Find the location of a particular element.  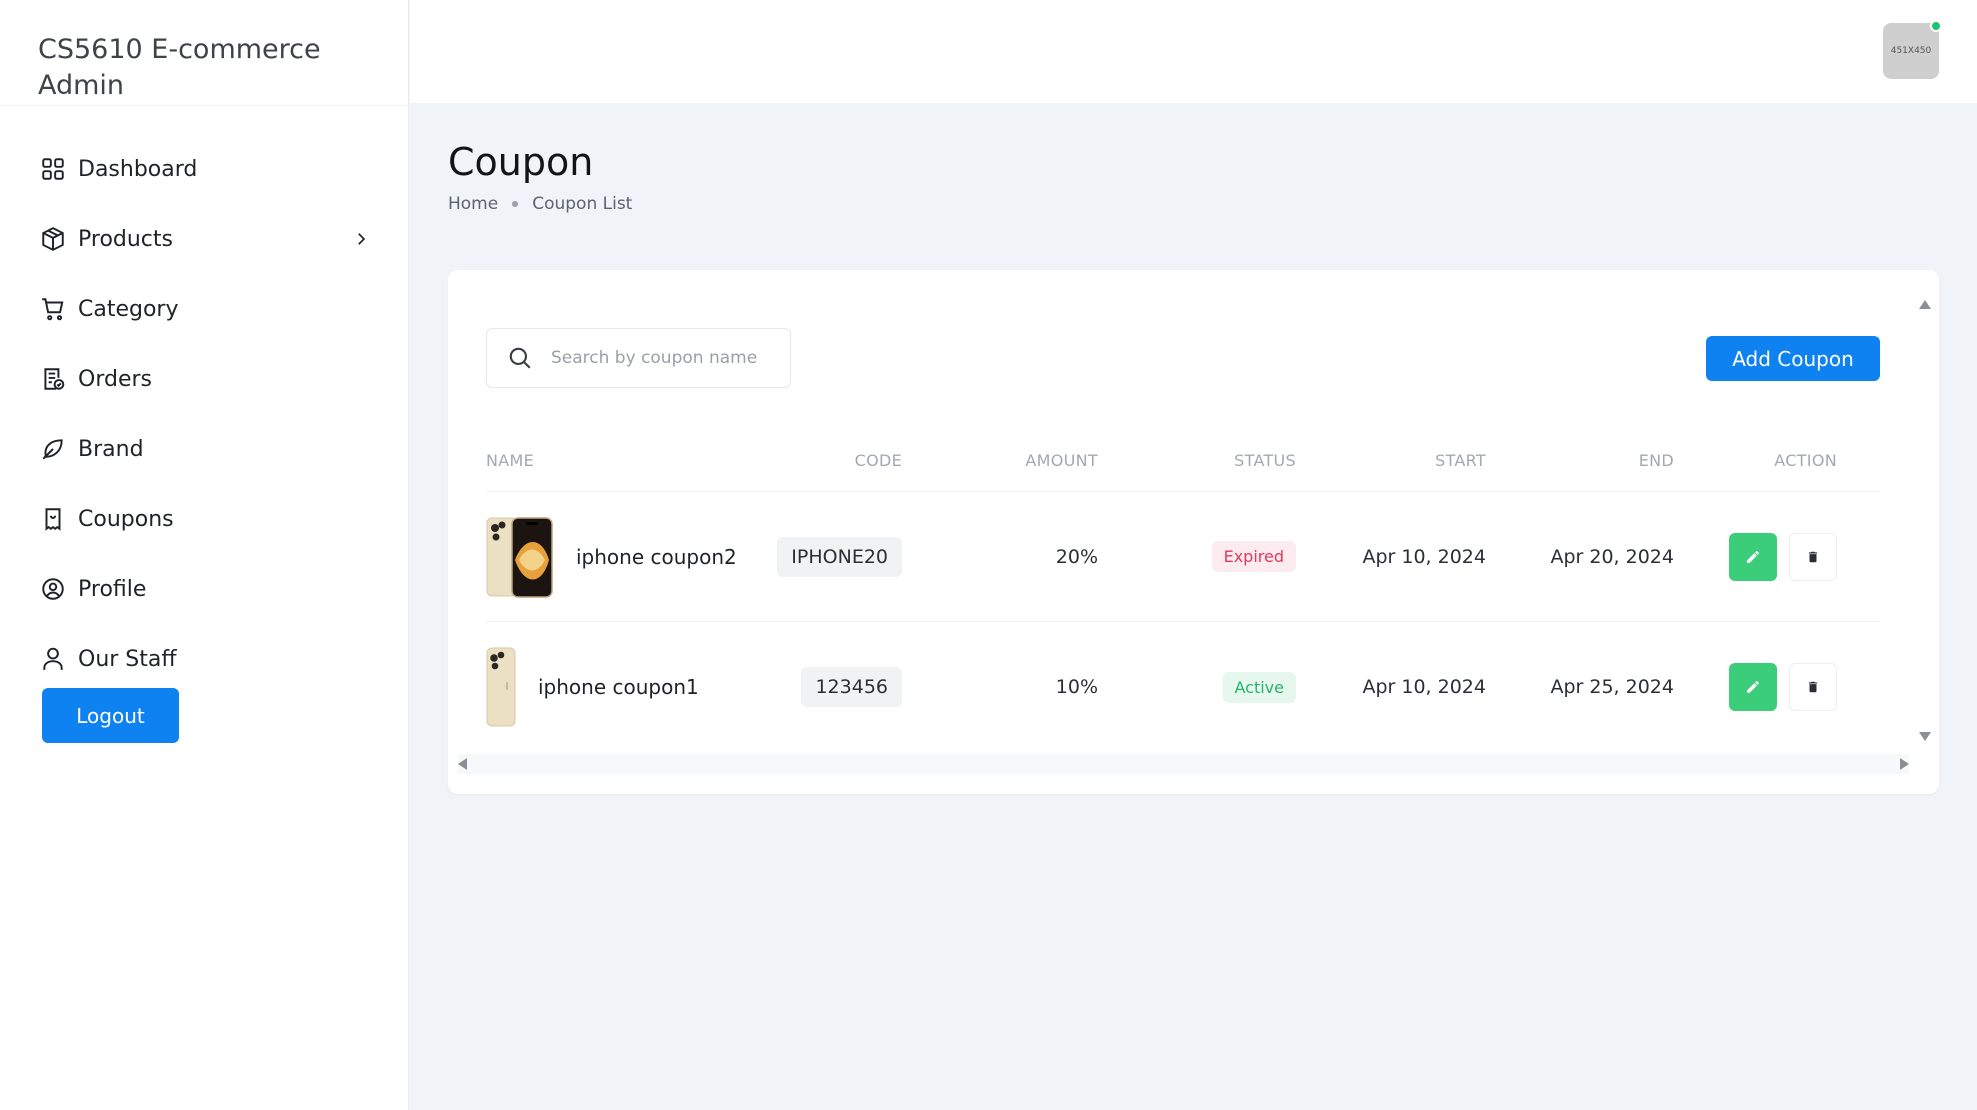

column-header-action: ACTION is located at coordinates (1805, 460).